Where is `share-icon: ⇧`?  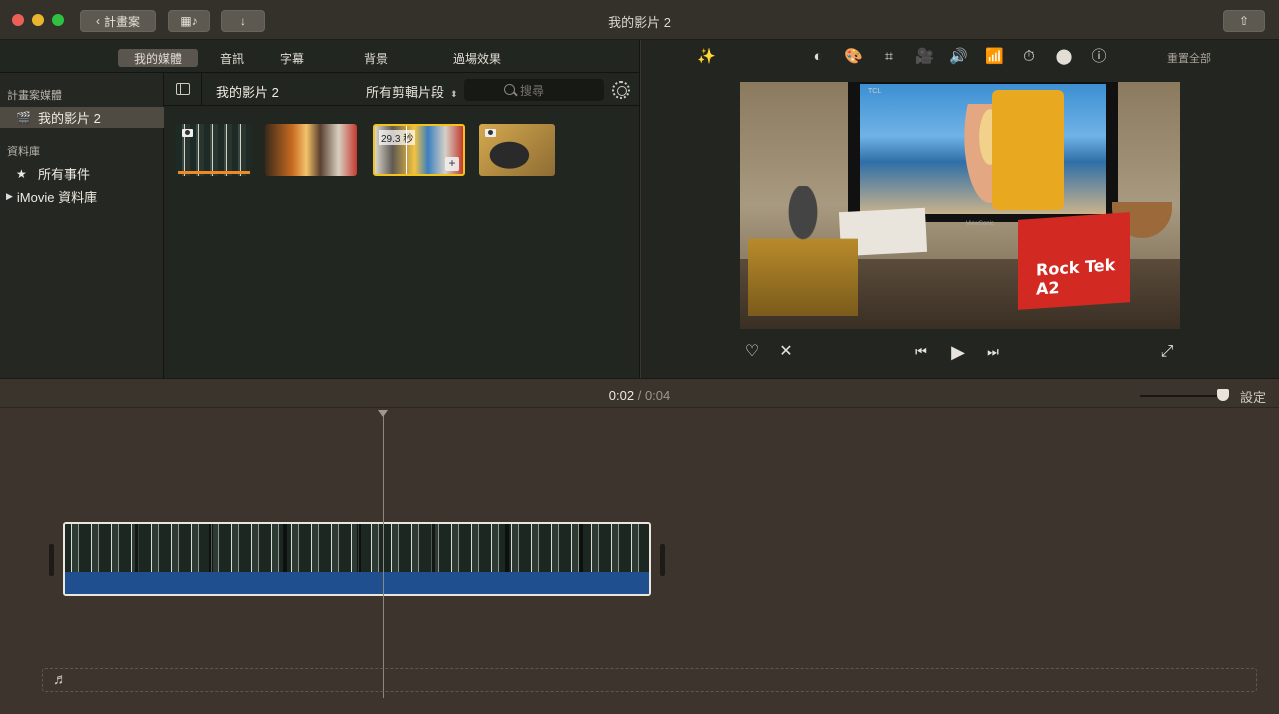
share-icon: ⇧ is located at coordinates (1244, 21).